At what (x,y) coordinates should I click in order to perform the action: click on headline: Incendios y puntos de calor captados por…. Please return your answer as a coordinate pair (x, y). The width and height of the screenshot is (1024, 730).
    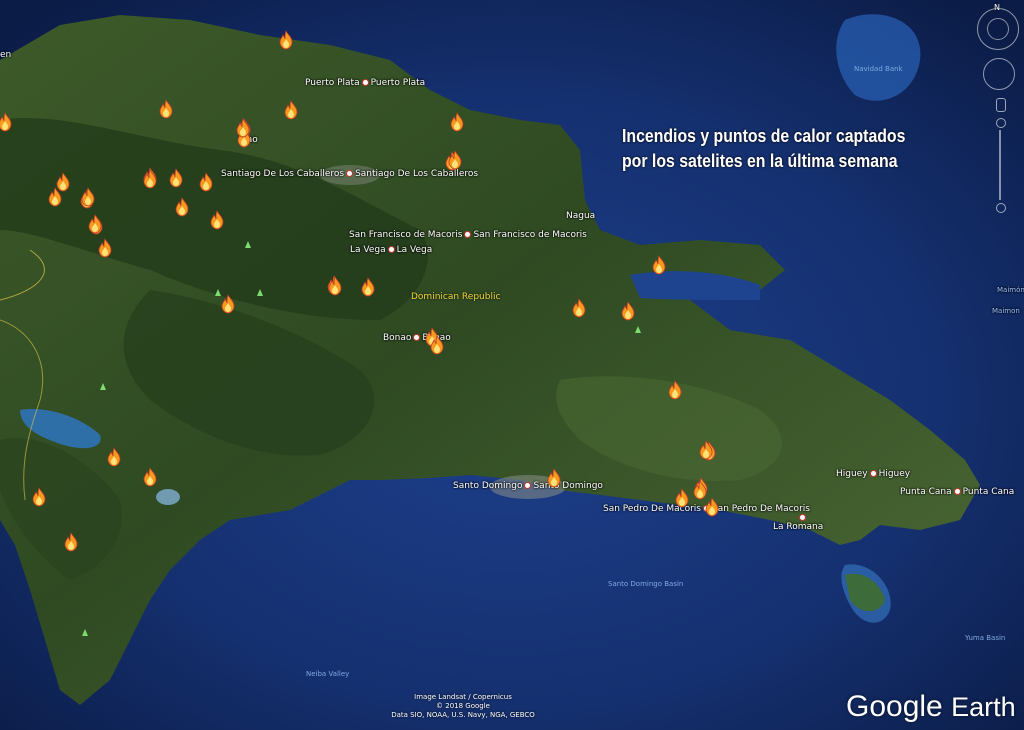
    Looking at the image, I should click on (763, 149).